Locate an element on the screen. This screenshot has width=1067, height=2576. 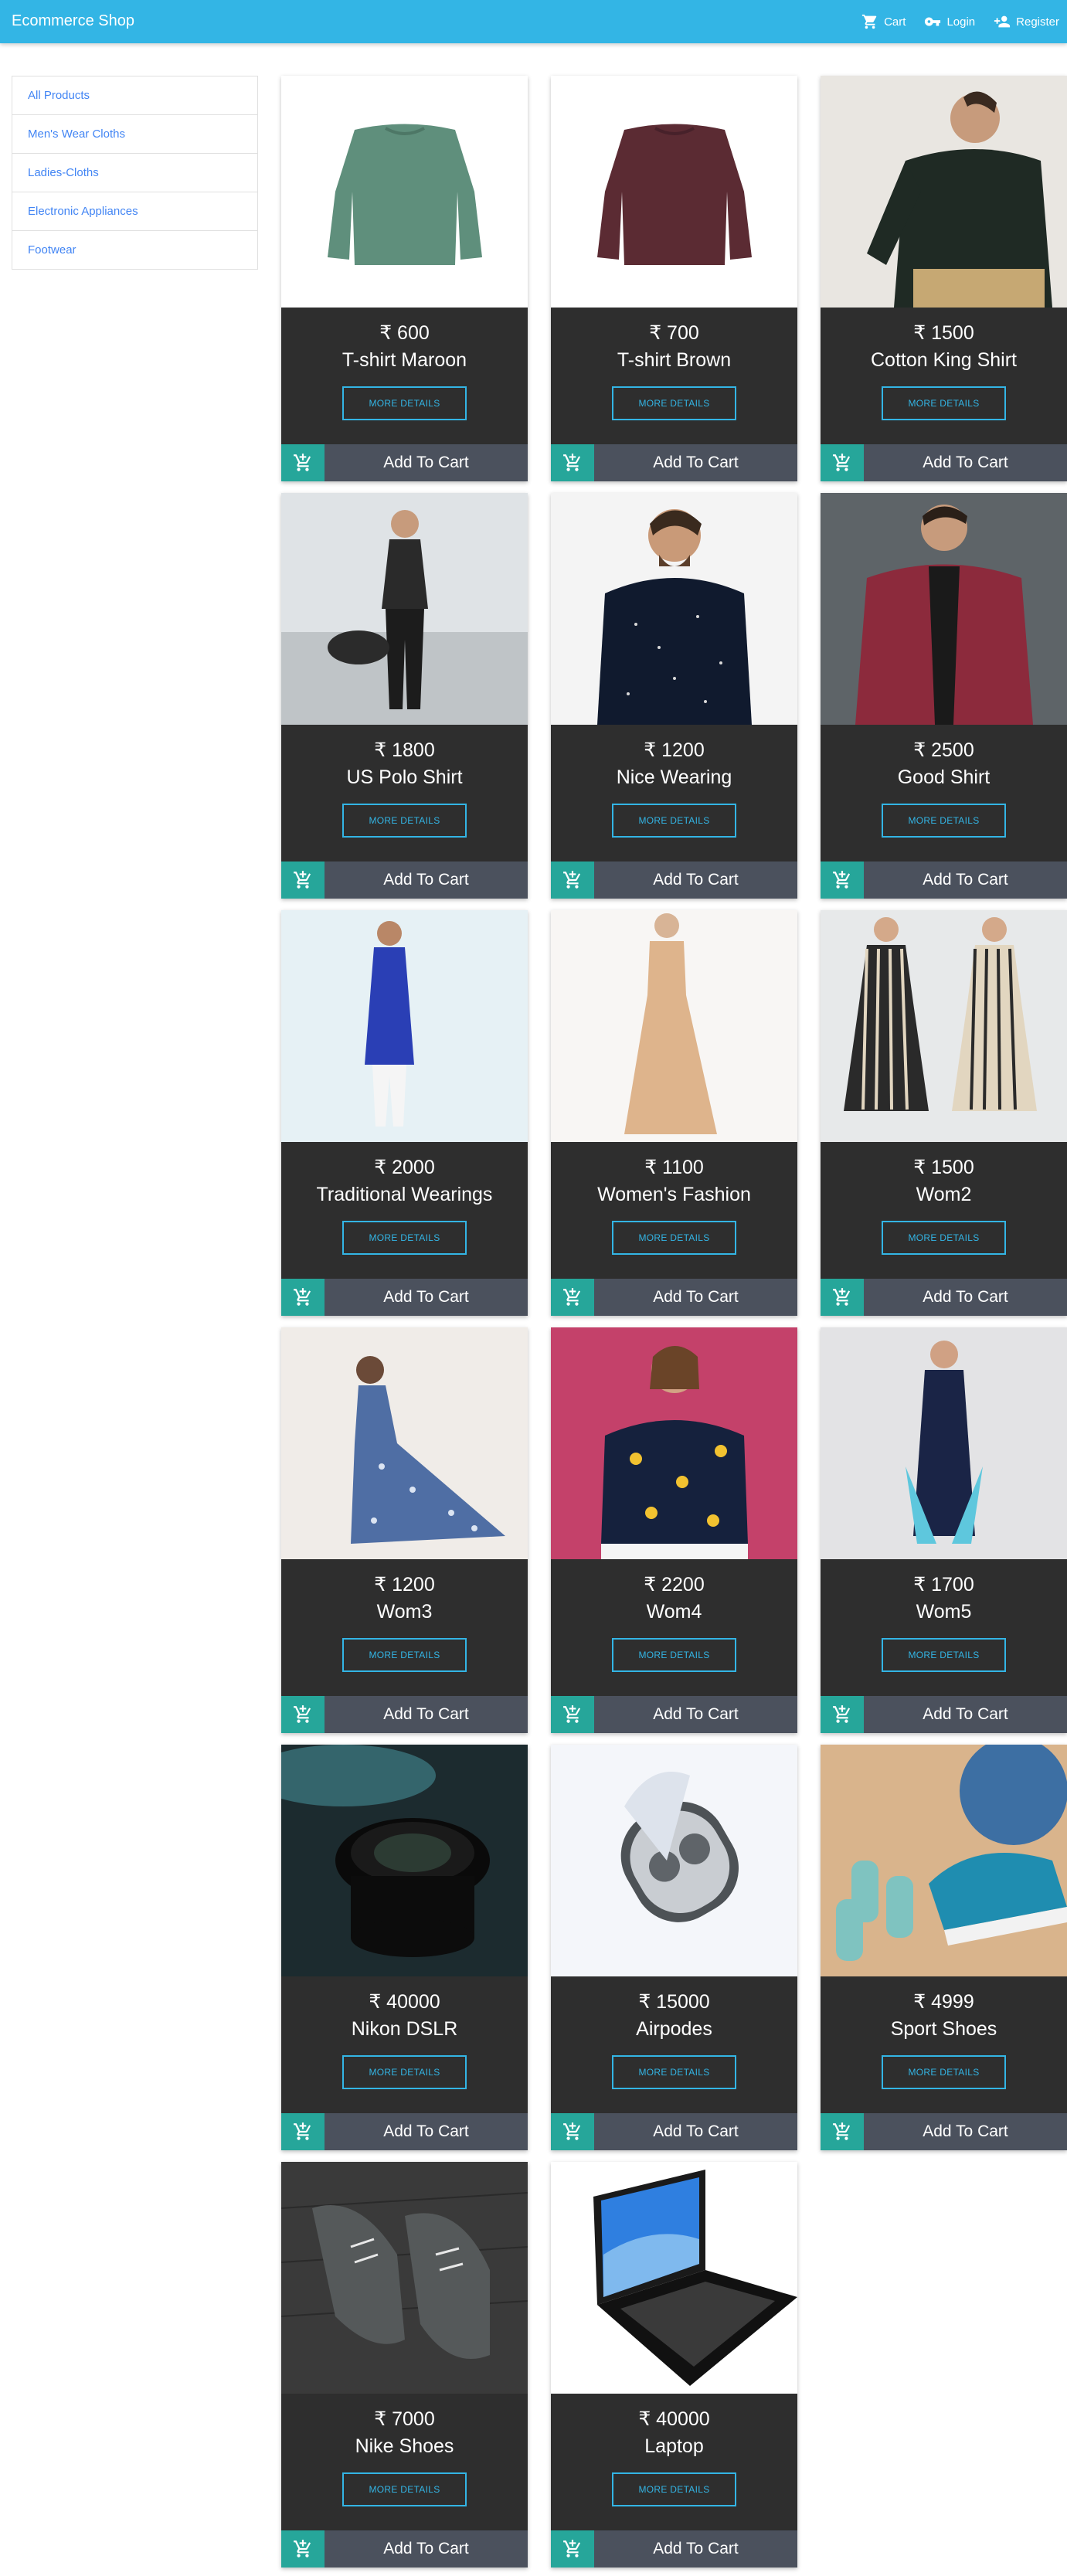
nav-register-label: Register is located at coordinates (1037, 22).